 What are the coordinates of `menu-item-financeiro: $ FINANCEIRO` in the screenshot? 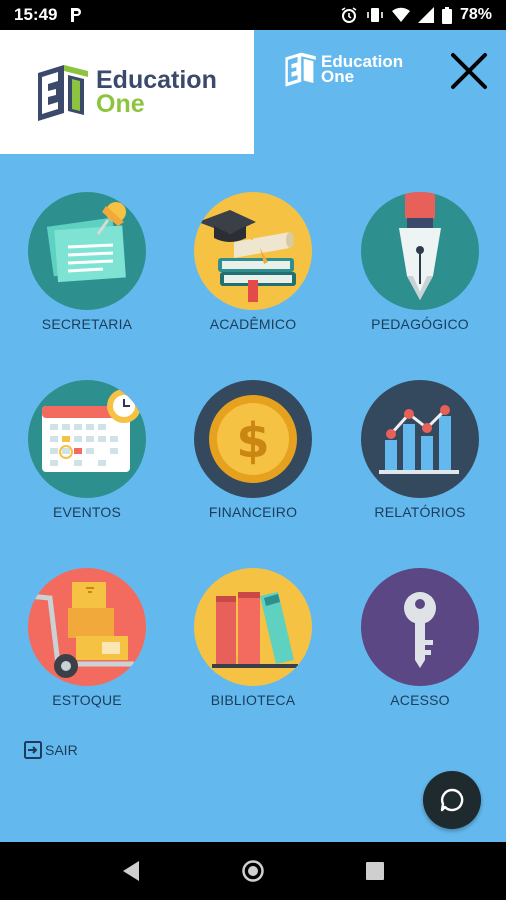 It's located at (253, 450).